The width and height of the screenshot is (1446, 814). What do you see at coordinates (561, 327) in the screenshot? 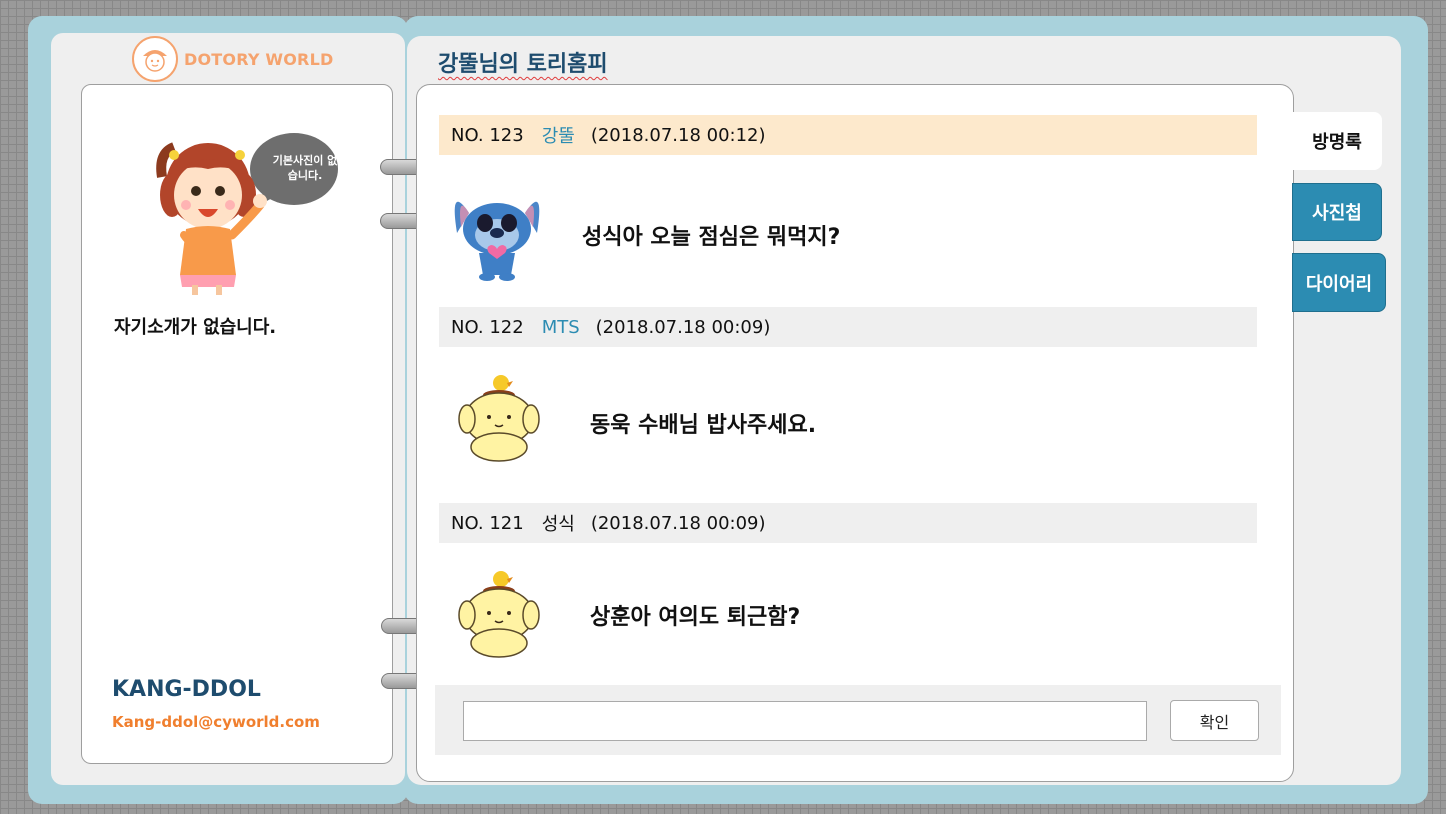
I see `entry-author: MTS` at bounding box center [561, 327].